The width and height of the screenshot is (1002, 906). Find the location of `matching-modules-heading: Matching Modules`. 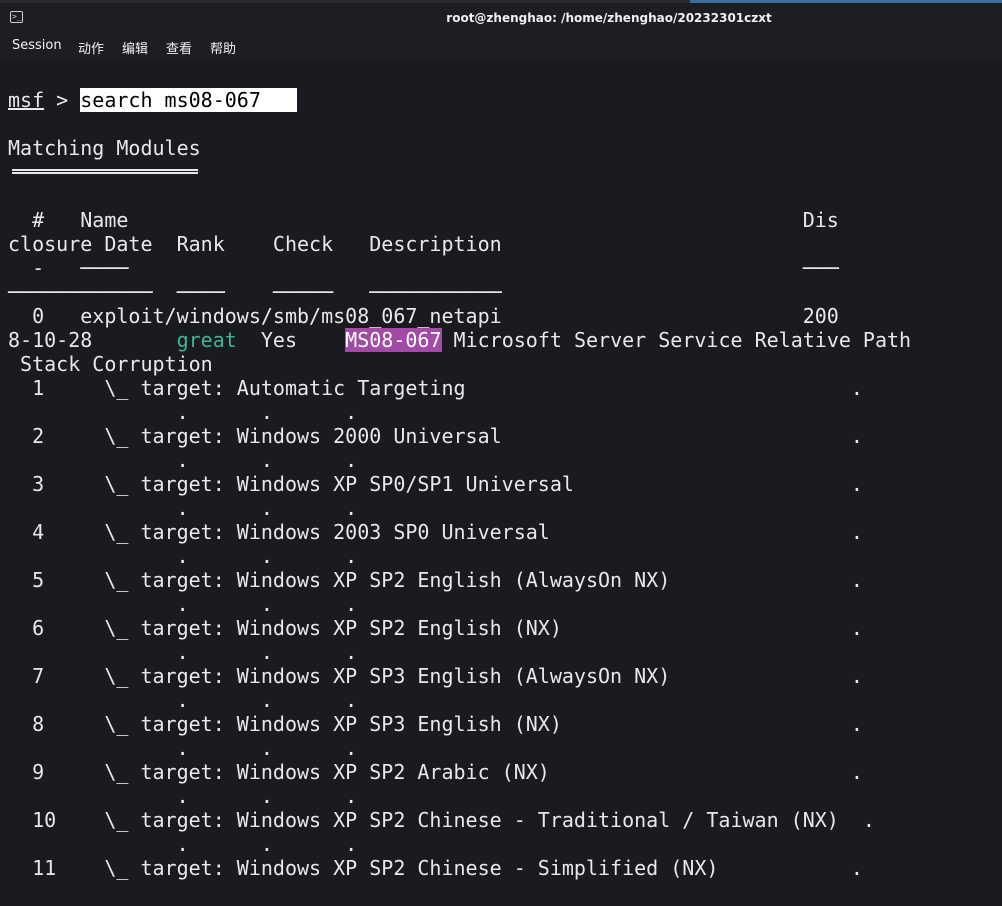

matching-modules-heading: Matching Modules is located at coordinates (104, 148).